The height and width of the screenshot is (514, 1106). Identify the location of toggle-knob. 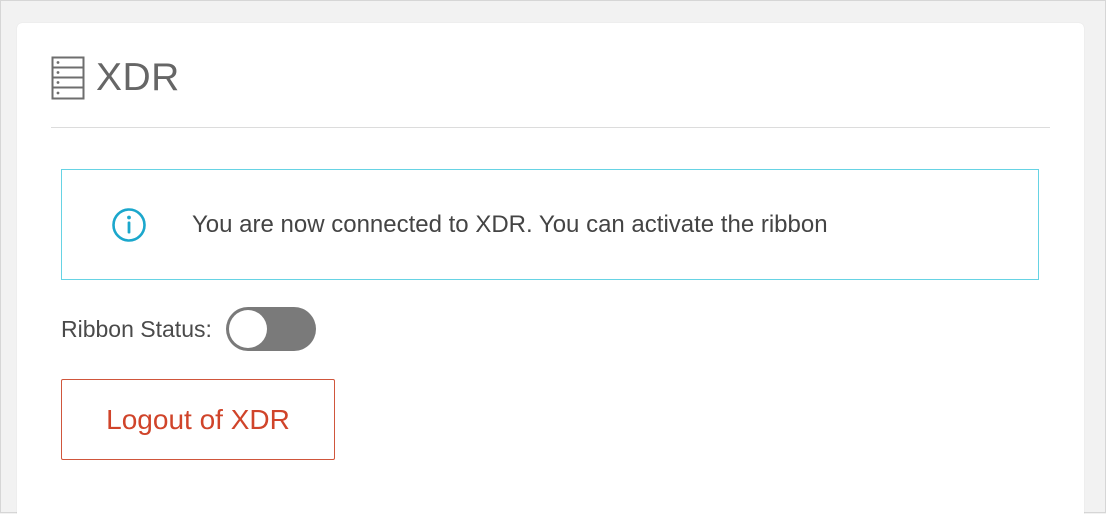
(247, 329).